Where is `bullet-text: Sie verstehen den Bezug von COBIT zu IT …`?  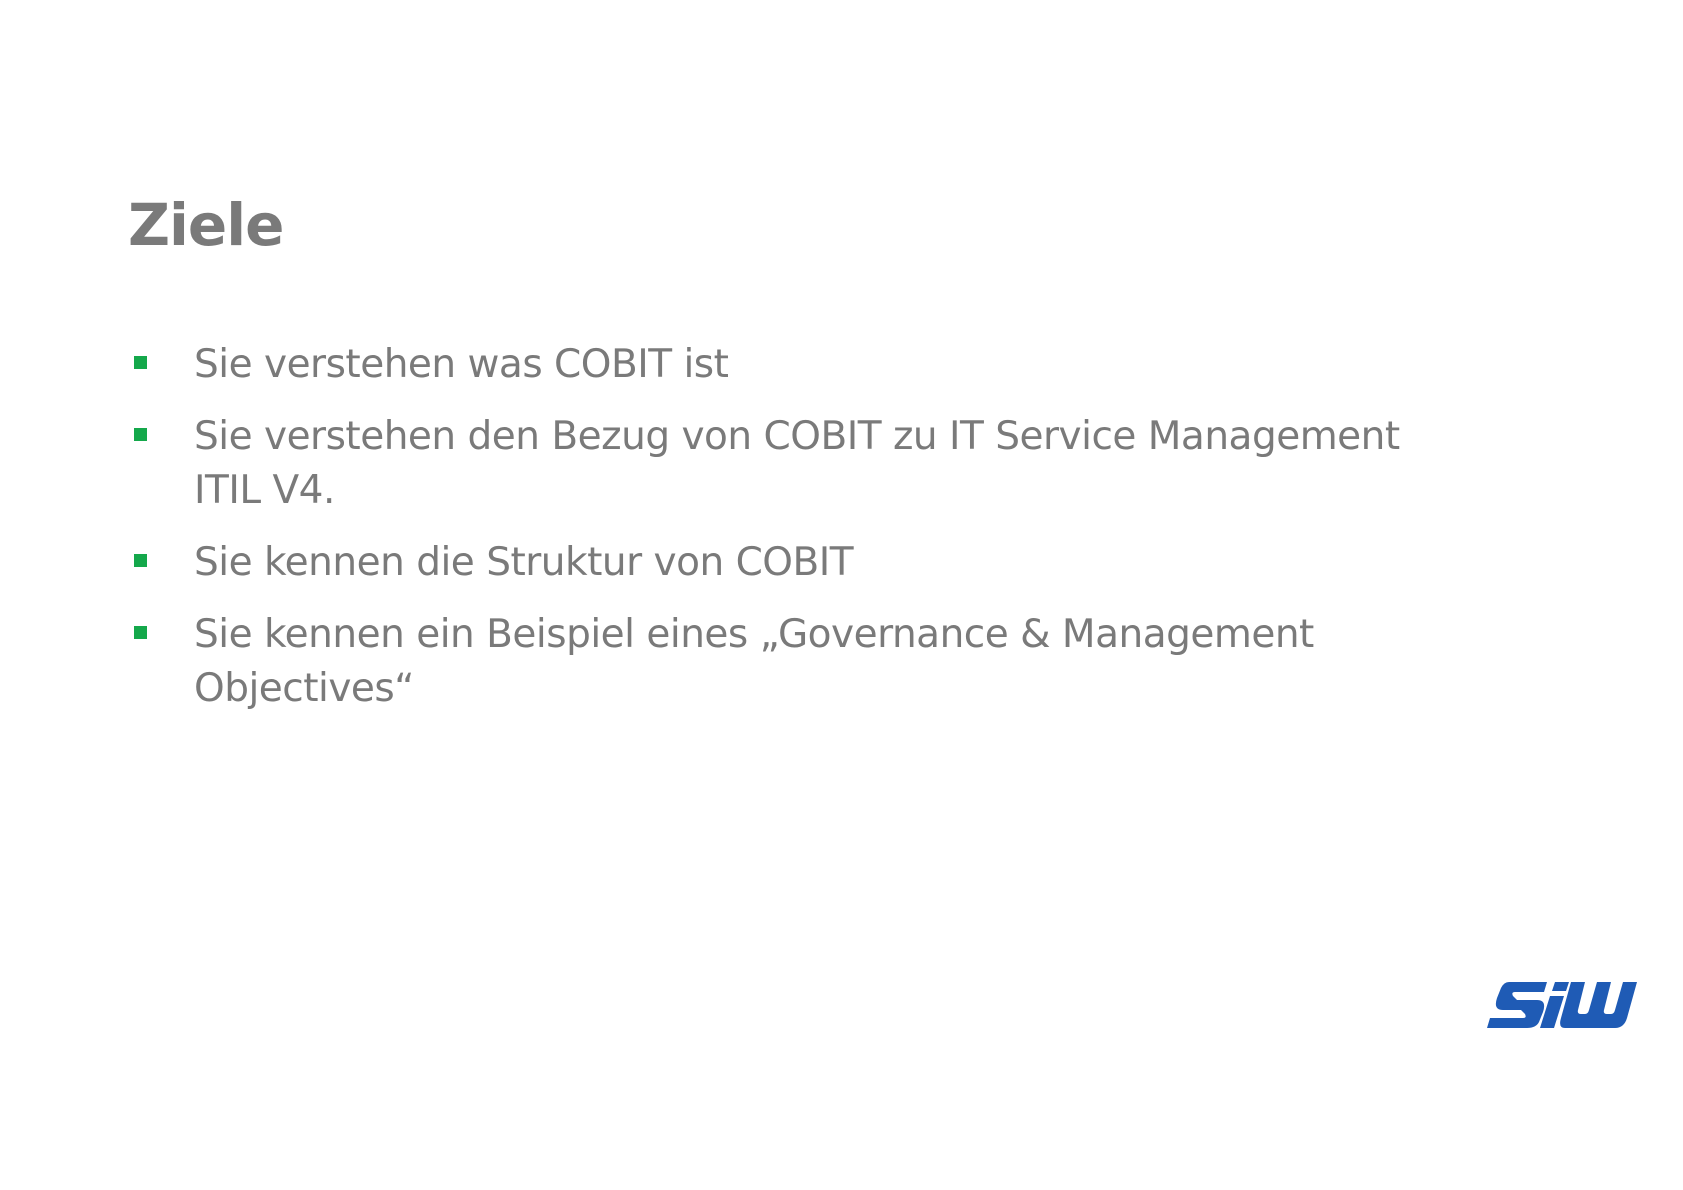
bullet-text: Sie verstehen den Bezug von COBIT zu IT … is located at coordinates (797, 463).